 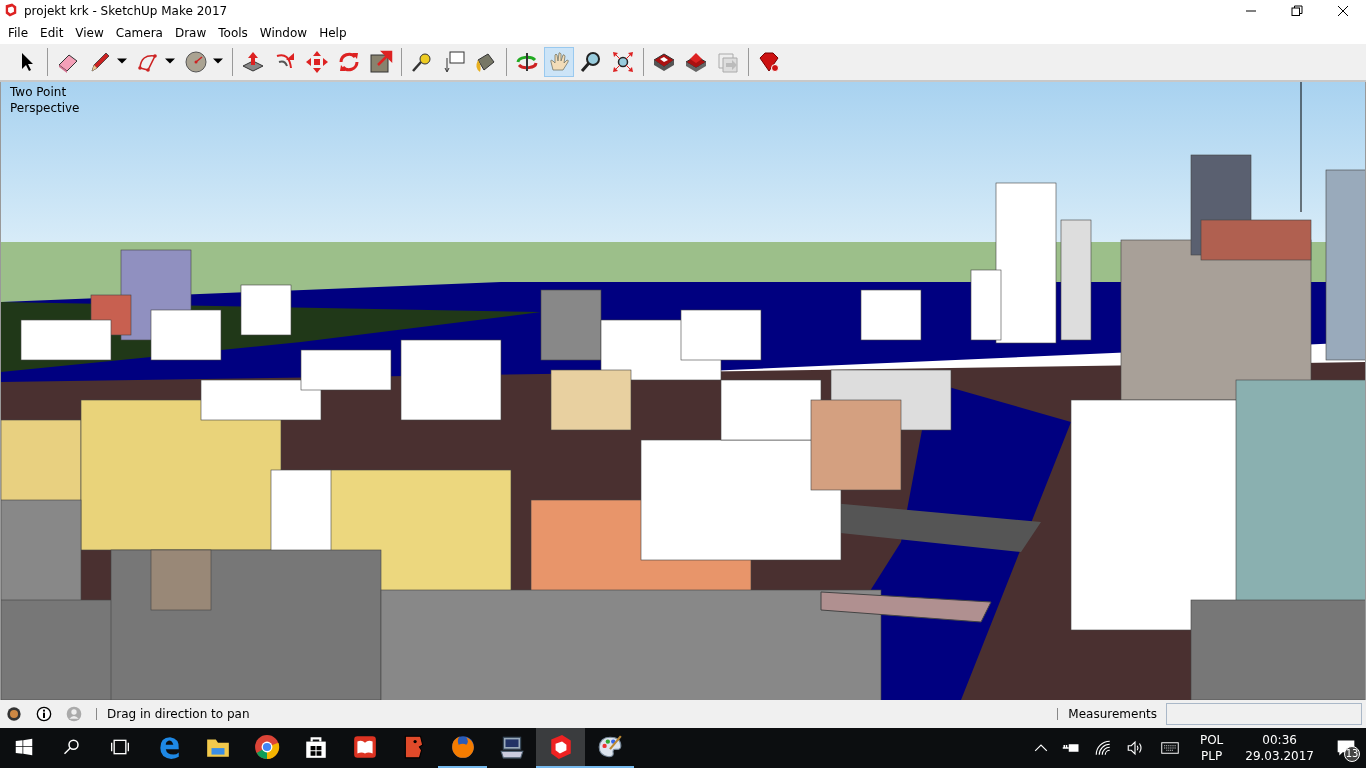 I want to click on paint-palette-icon, so click(x=609, y=747).